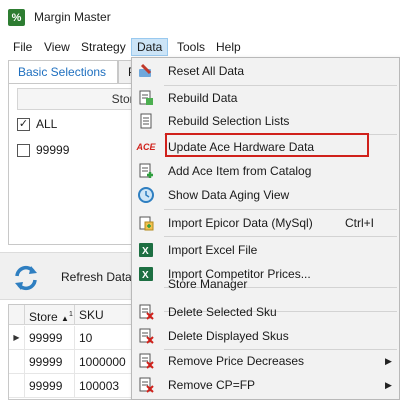 This screenshot has height=400, width=400. Describe the element at coordinates (222, 312) in the screenshot. I see `menu-item-label: Delete Selected Sku` at that location.